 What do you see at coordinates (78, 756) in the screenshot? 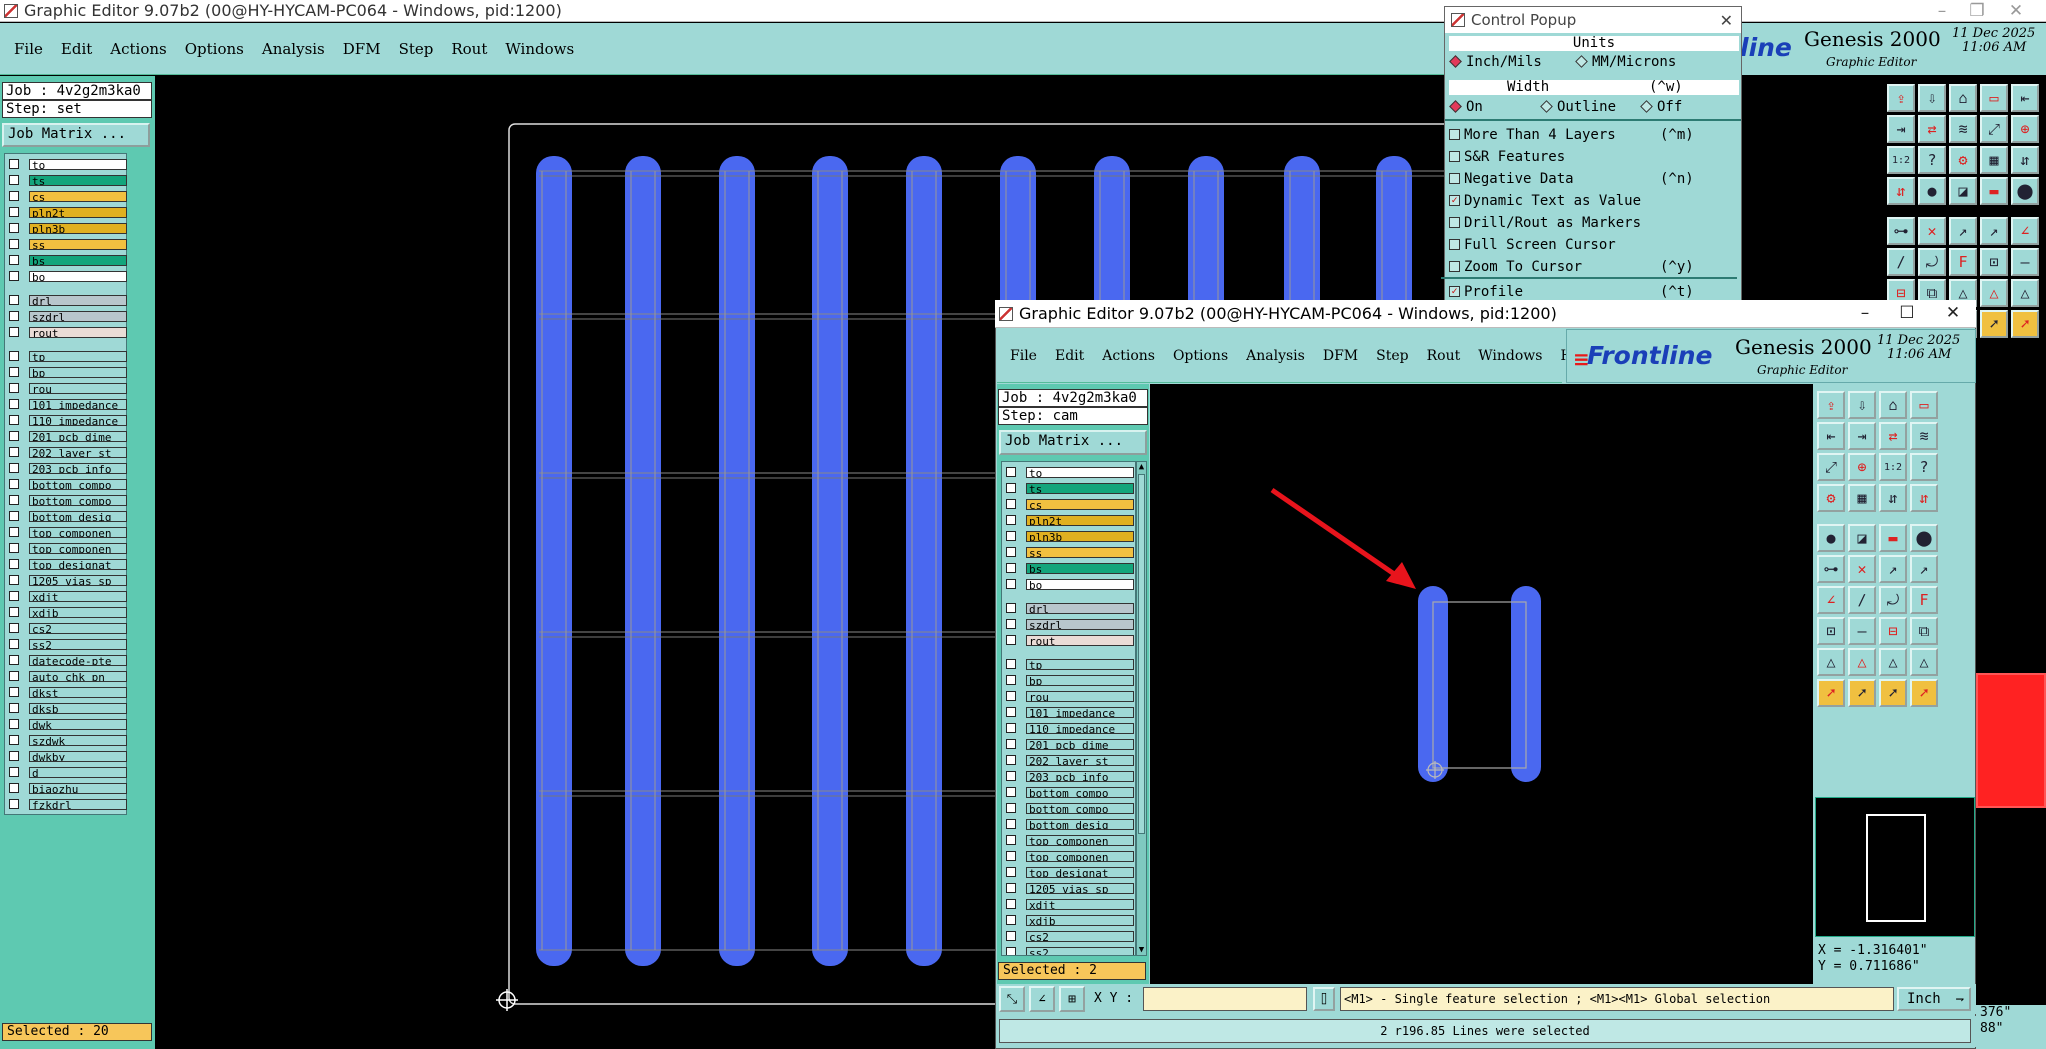
I see `layer-name: dwkby` at bounding box center [78, 756].